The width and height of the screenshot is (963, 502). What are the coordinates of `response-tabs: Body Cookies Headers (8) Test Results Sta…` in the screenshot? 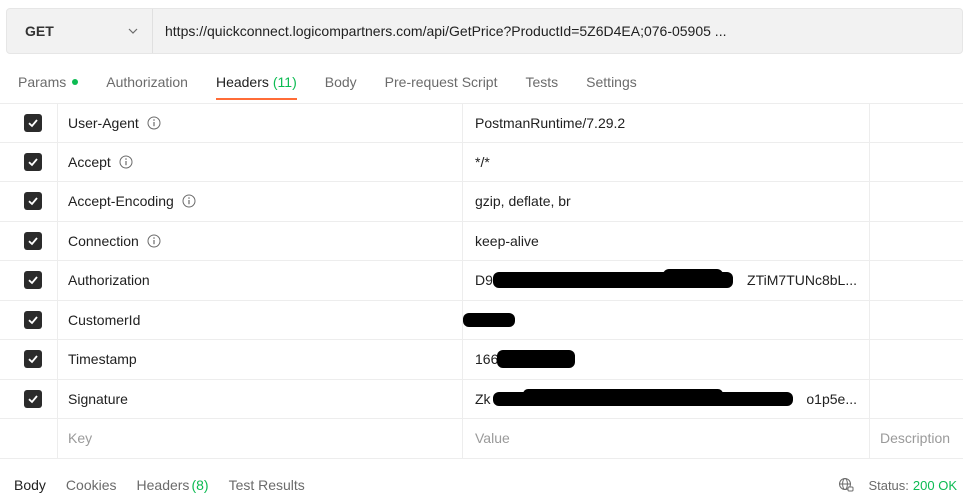 It's located at (481, 485).